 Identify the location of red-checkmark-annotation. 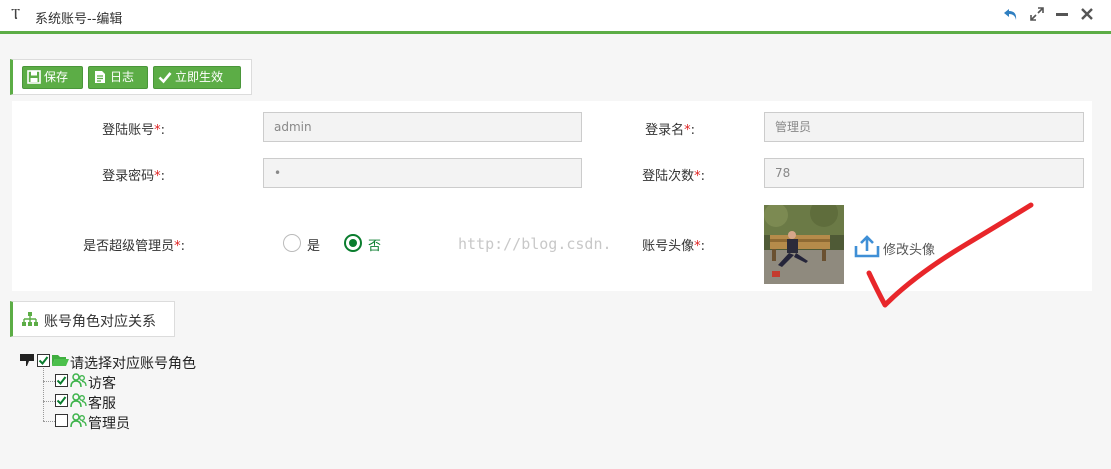
(950, 255).